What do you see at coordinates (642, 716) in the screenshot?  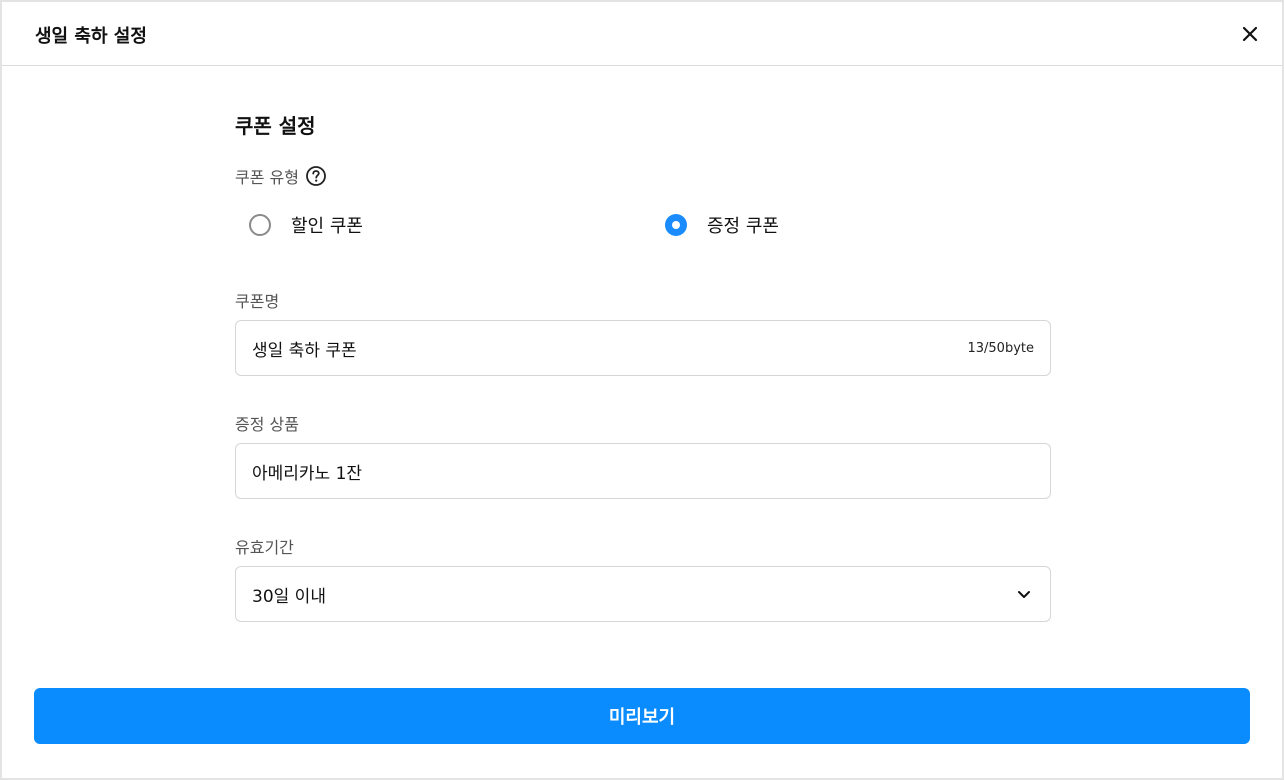 I see `preview-button: 미리보기` at bounding box center [642, 716].